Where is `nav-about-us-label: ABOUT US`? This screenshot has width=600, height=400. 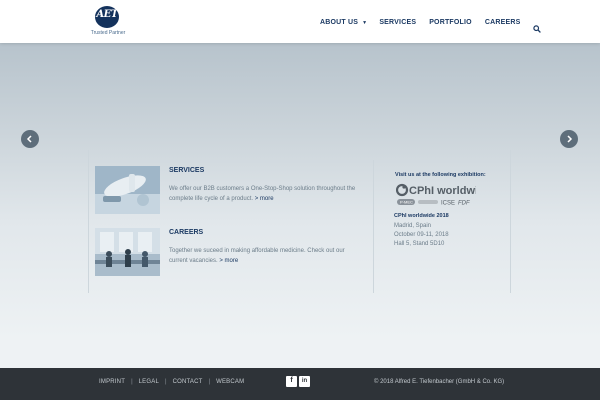 nav-about-us-label: ABOUT US is located at coordinates (339, 22).